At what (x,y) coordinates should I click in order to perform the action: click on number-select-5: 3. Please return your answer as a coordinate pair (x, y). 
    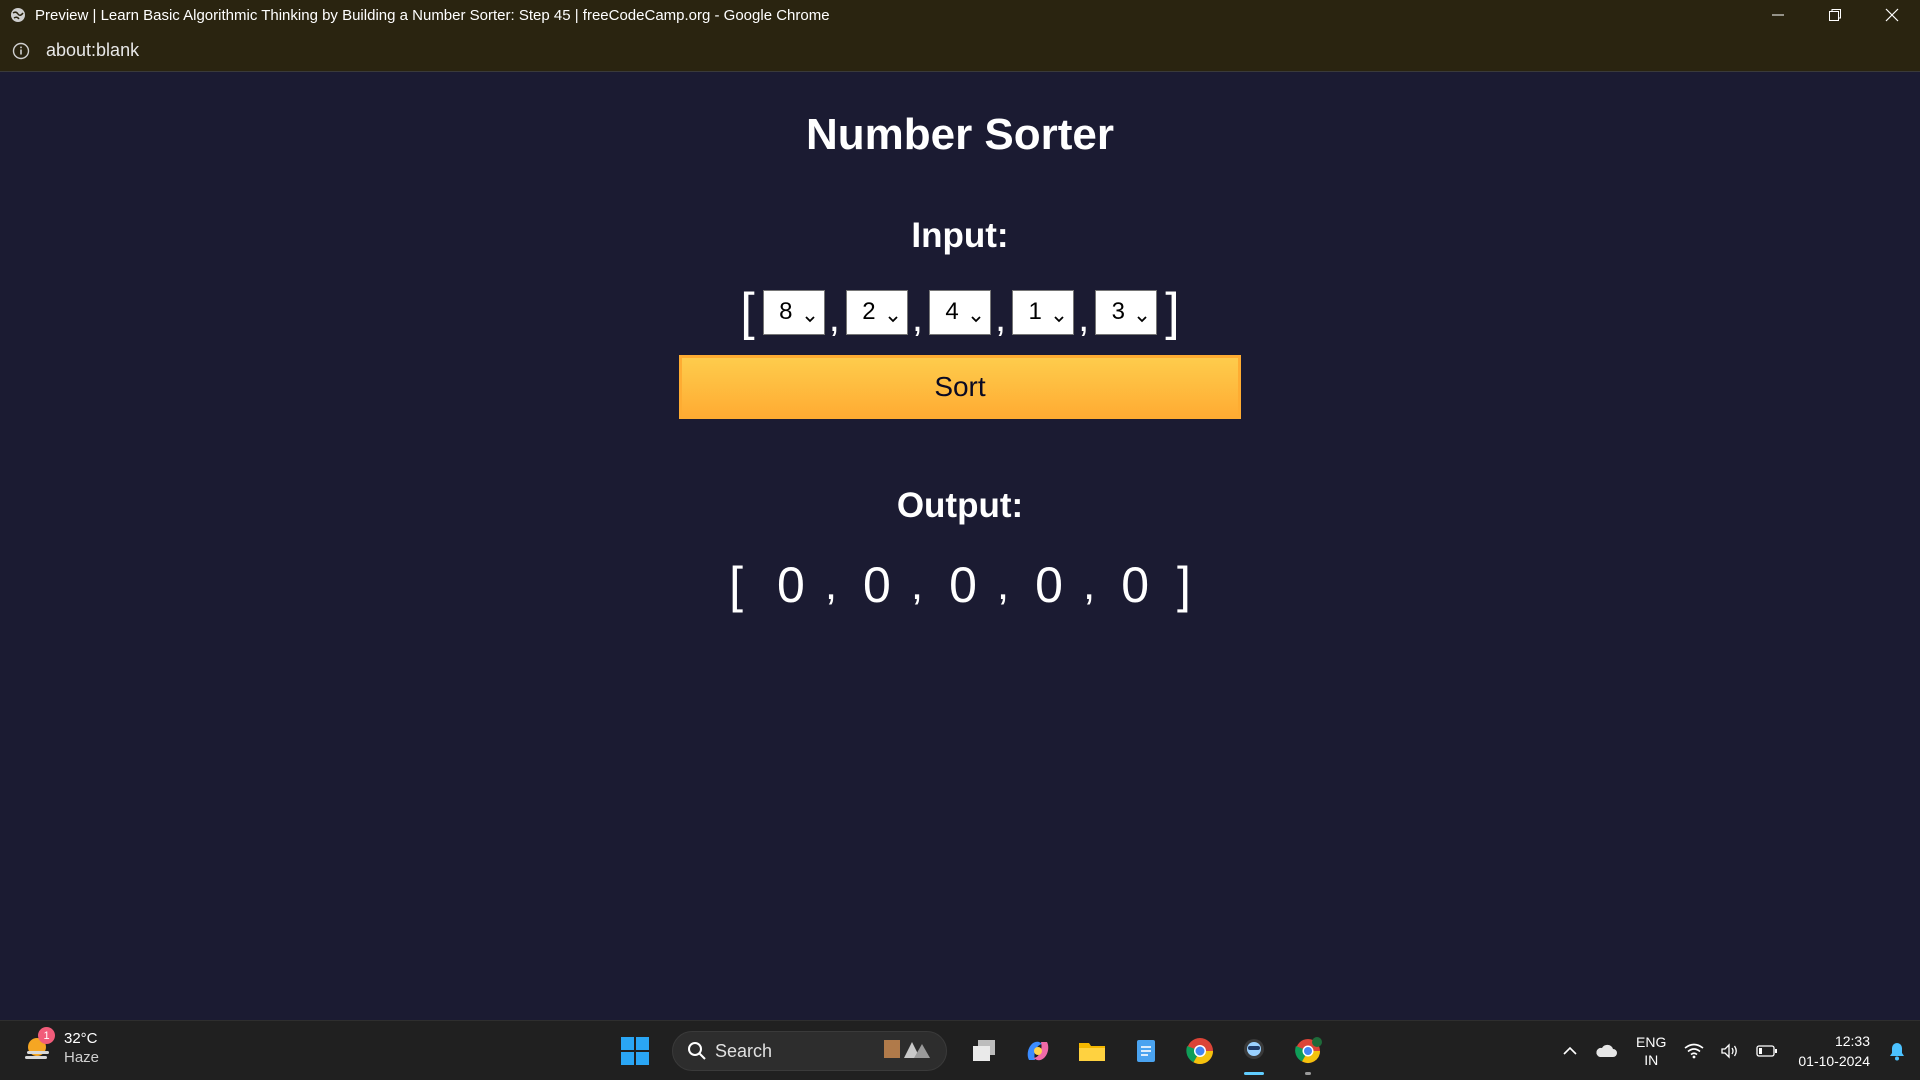
    Looking at the image, I should click on (1126, 312).